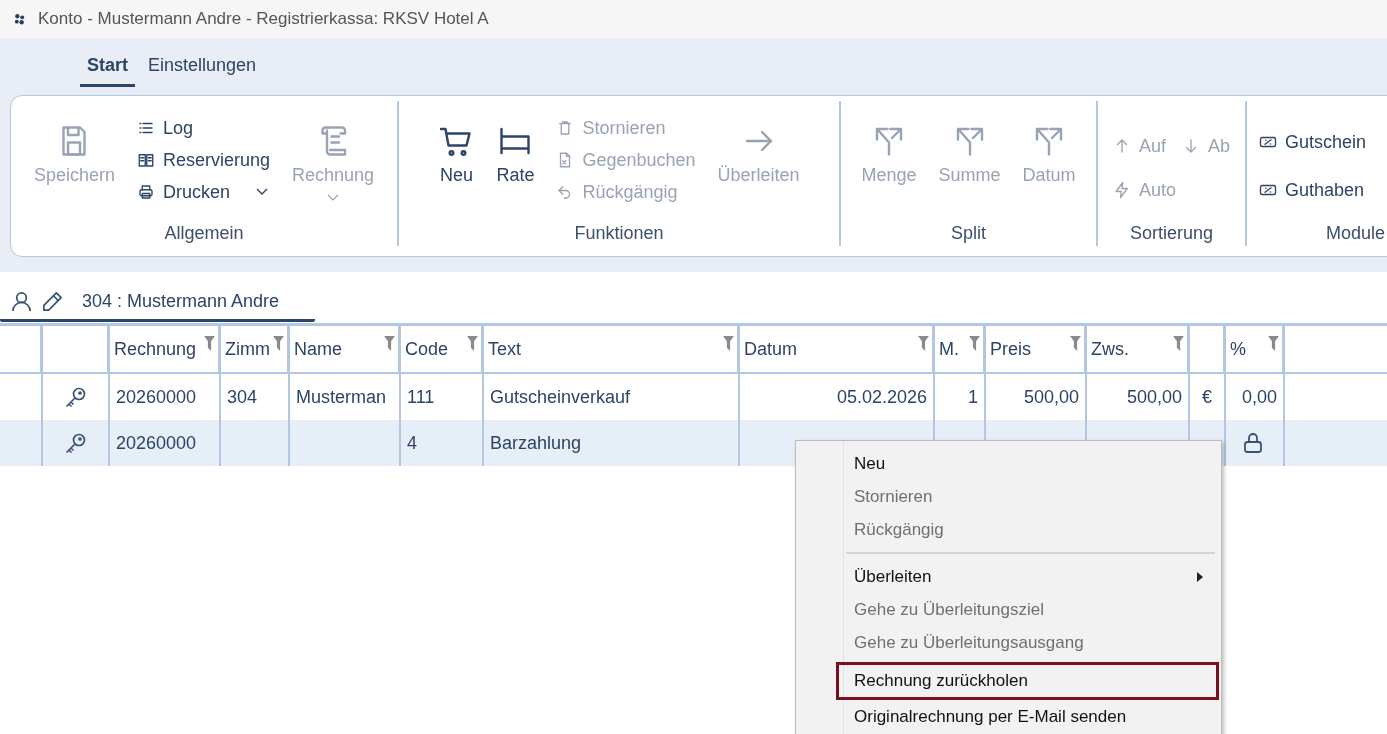  What do you see at coordinates (341, 397) in the screenshot?
I see `table-cell: Musterman` at bounding box center [341, 397].